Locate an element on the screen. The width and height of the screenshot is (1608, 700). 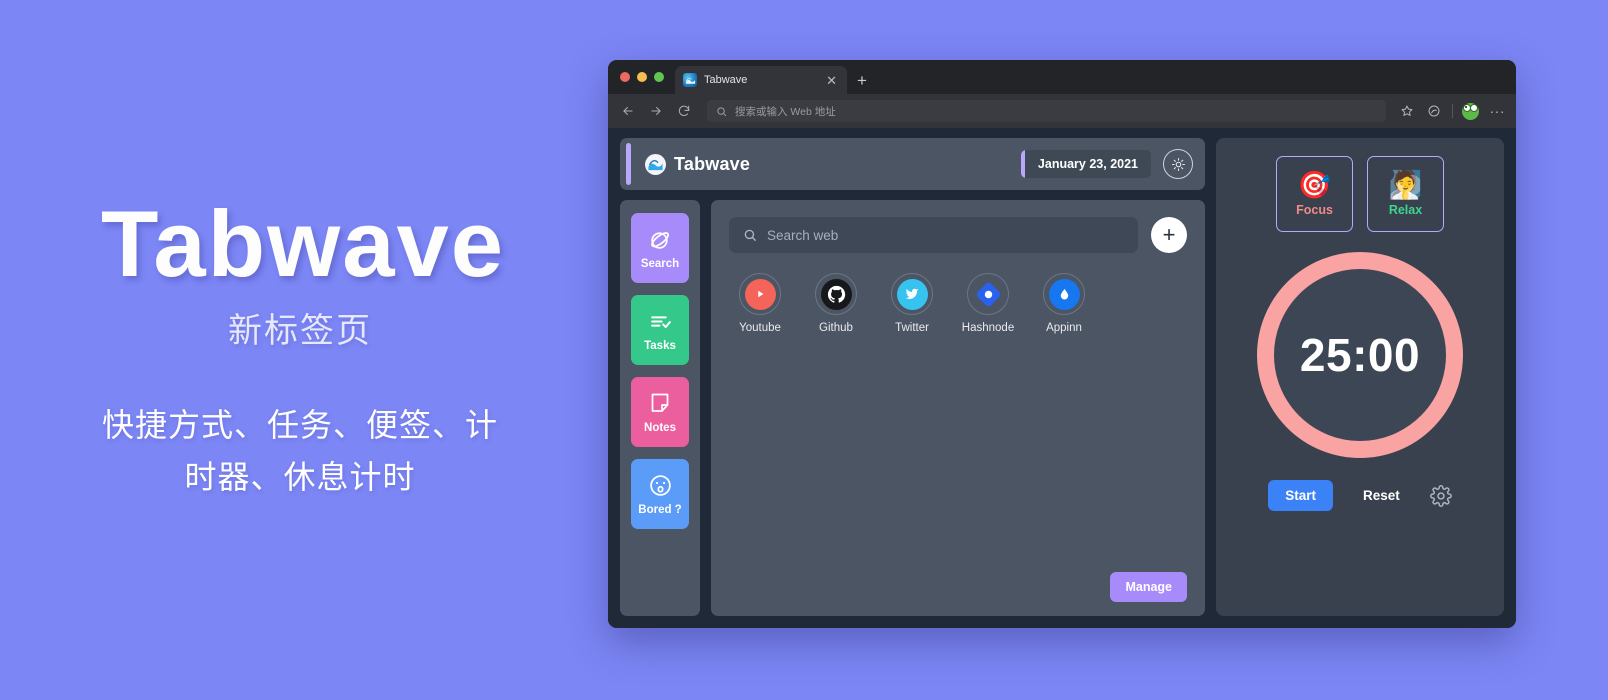
promo-subtitle: 新标签页 is located at coordinates (300, 330).